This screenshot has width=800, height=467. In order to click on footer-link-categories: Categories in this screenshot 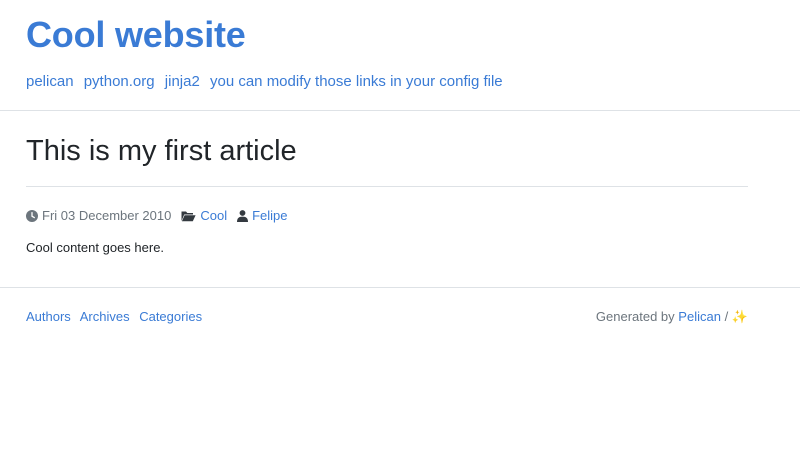, I will do `click(170, 316)`.